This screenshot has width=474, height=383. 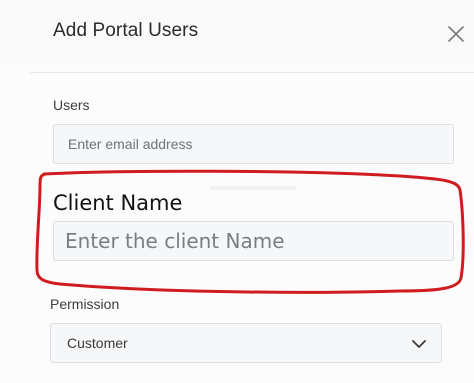 I want to click on client-name-label: Client Name, so click(x=118, y=203).